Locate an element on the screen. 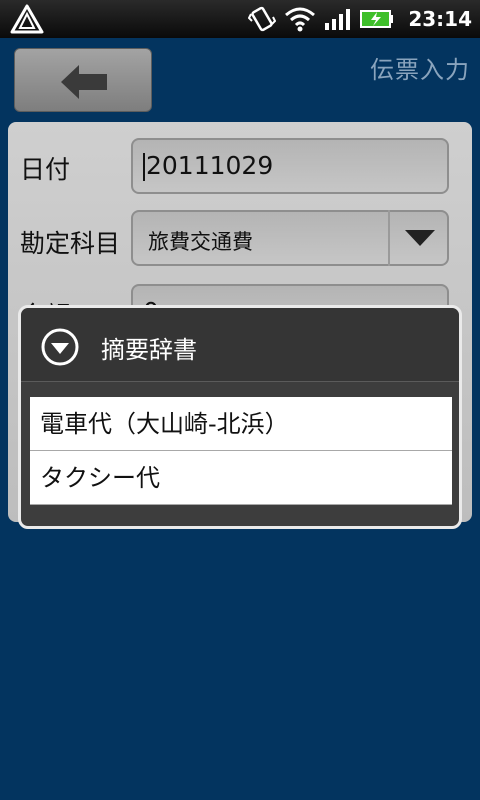  account-label: 勘定科目 is located at coordinates (70, 243).